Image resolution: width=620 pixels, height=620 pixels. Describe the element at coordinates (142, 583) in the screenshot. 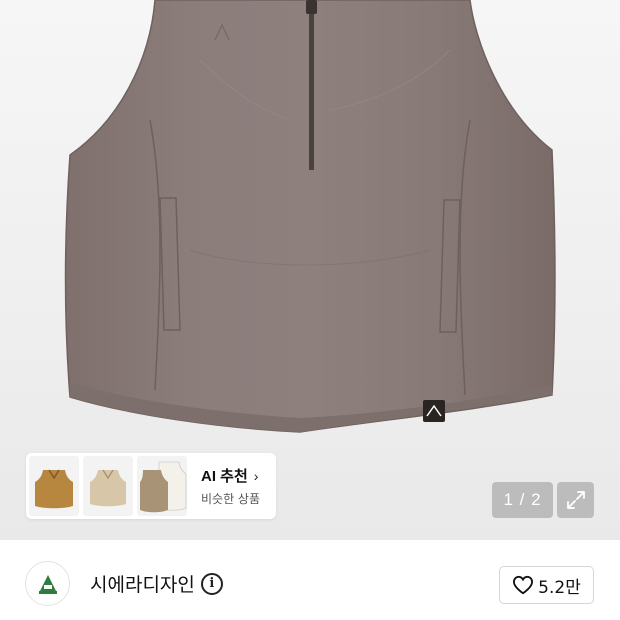

I see `brand-name: 시에라디자인` at that location.